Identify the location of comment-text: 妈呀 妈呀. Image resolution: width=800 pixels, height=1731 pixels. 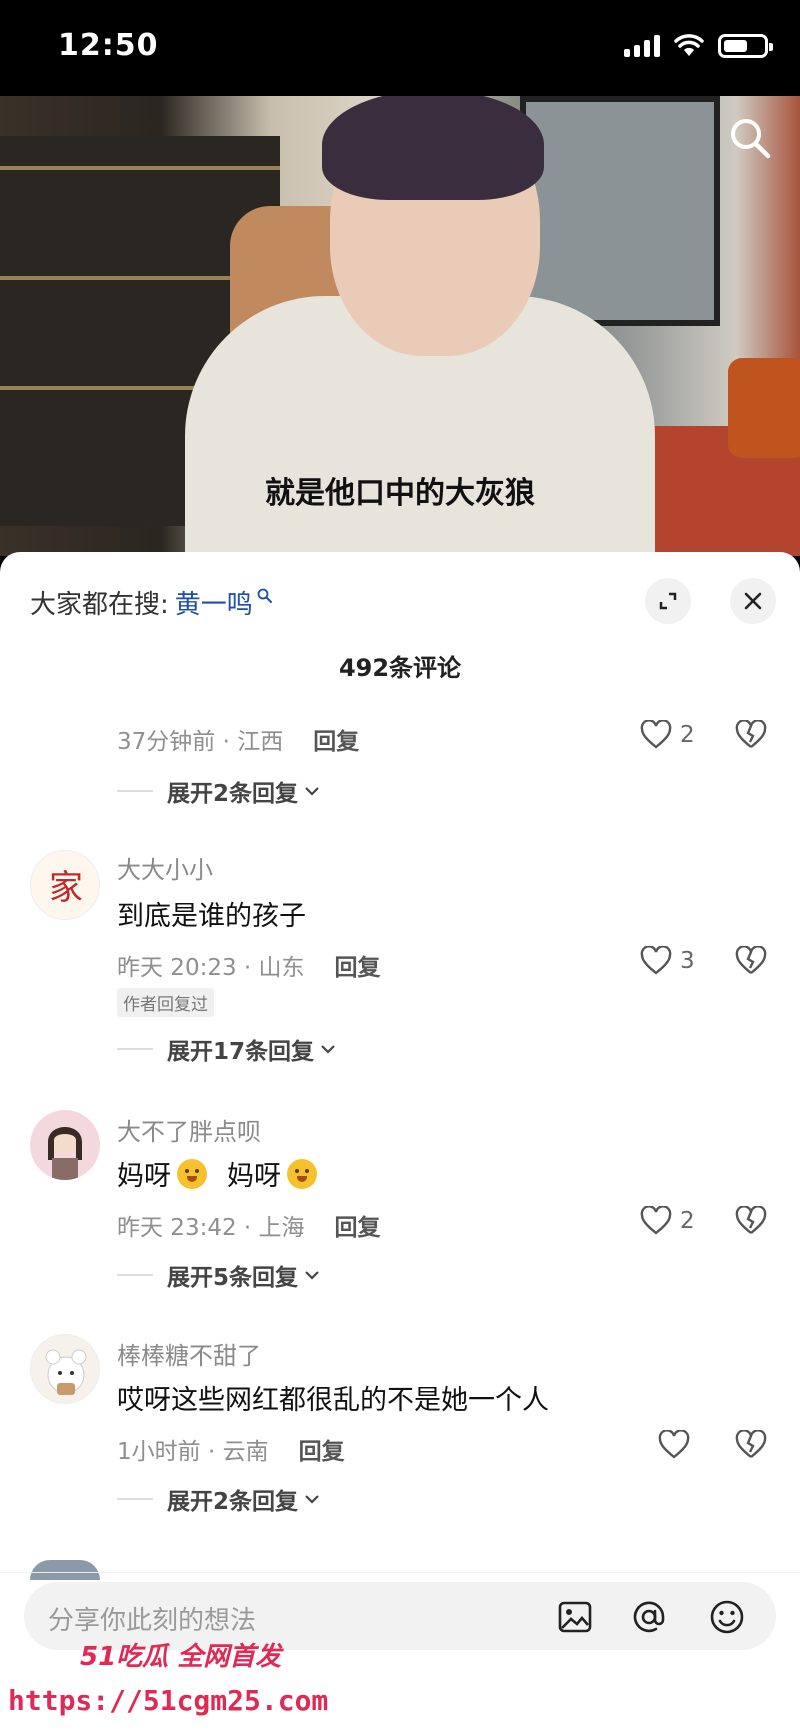
(217, 1173).